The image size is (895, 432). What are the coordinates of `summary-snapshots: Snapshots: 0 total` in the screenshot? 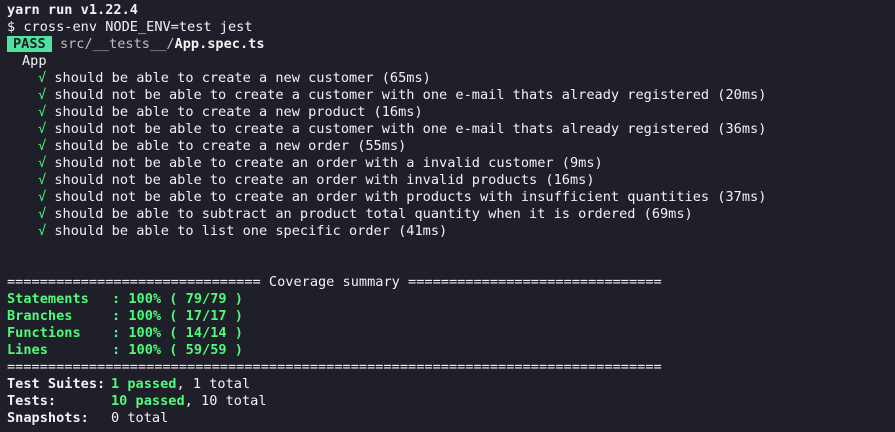 It's located at (447, 418).